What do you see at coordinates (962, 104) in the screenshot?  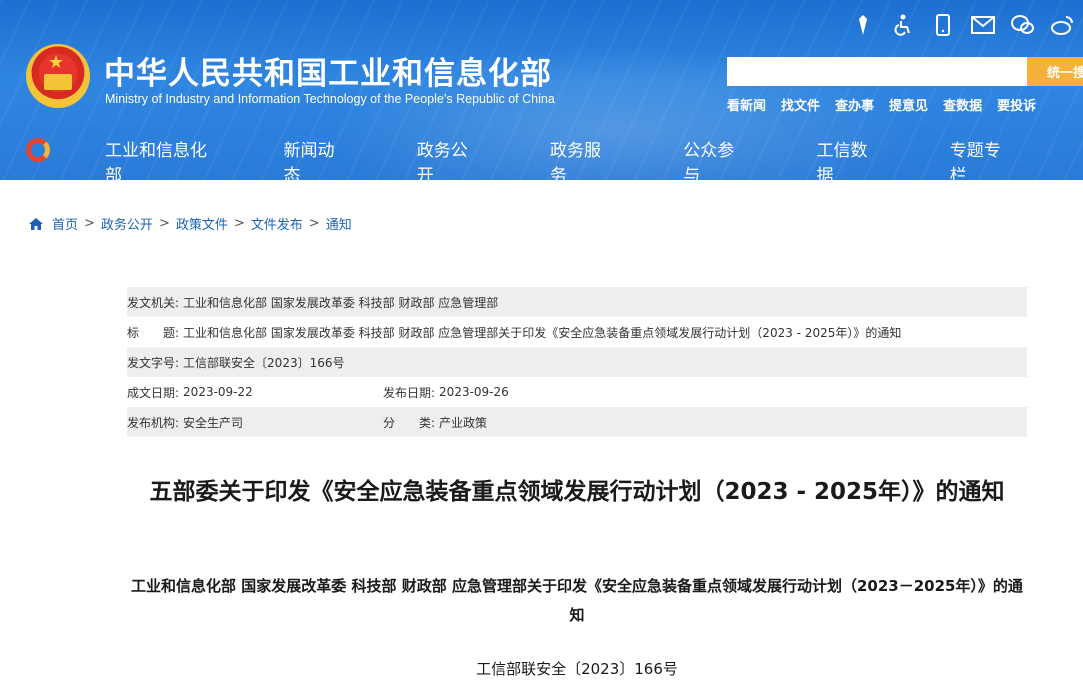 I see `quick-link-data: 查数据` at bounding box center [962, 104].